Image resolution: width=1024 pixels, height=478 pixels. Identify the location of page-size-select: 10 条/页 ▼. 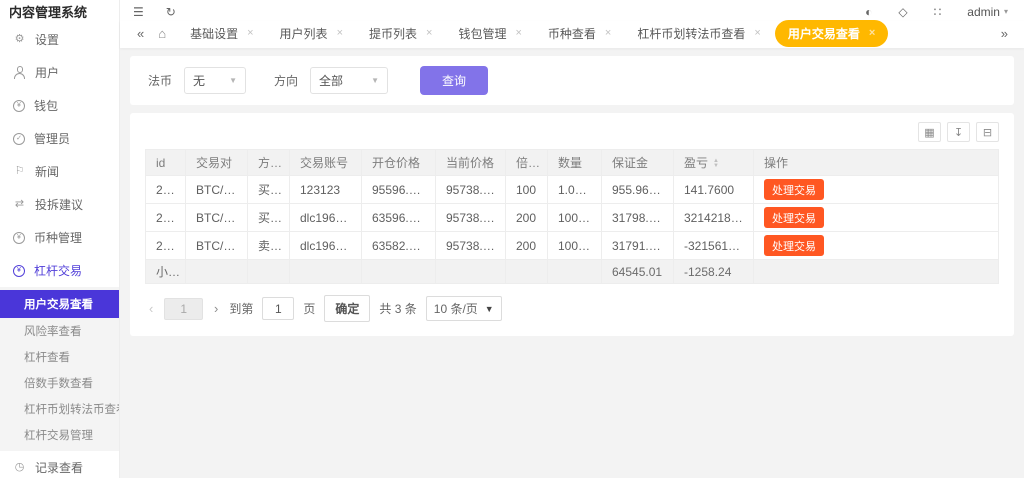
(463, 308).